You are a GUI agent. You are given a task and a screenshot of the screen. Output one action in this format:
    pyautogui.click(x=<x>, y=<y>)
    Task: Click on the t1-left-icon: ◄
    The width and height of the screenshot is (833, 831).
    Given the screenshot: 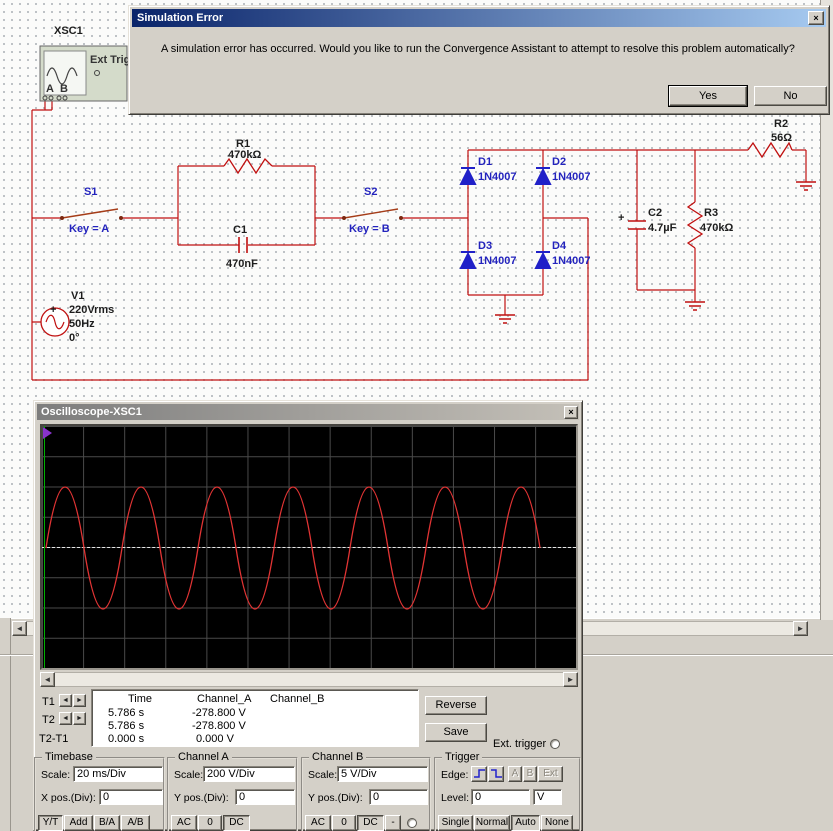 What is the action you would take?
    pyautogui.click(x=65, y=700)
    